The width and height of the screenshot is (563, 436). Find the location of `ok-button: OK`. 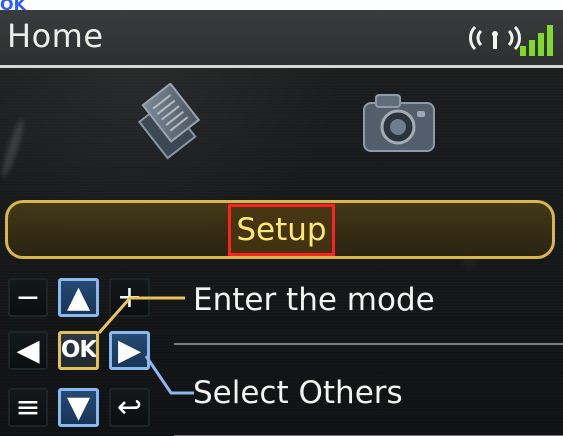

ok-button: OK is located at coordinates (78, 350).